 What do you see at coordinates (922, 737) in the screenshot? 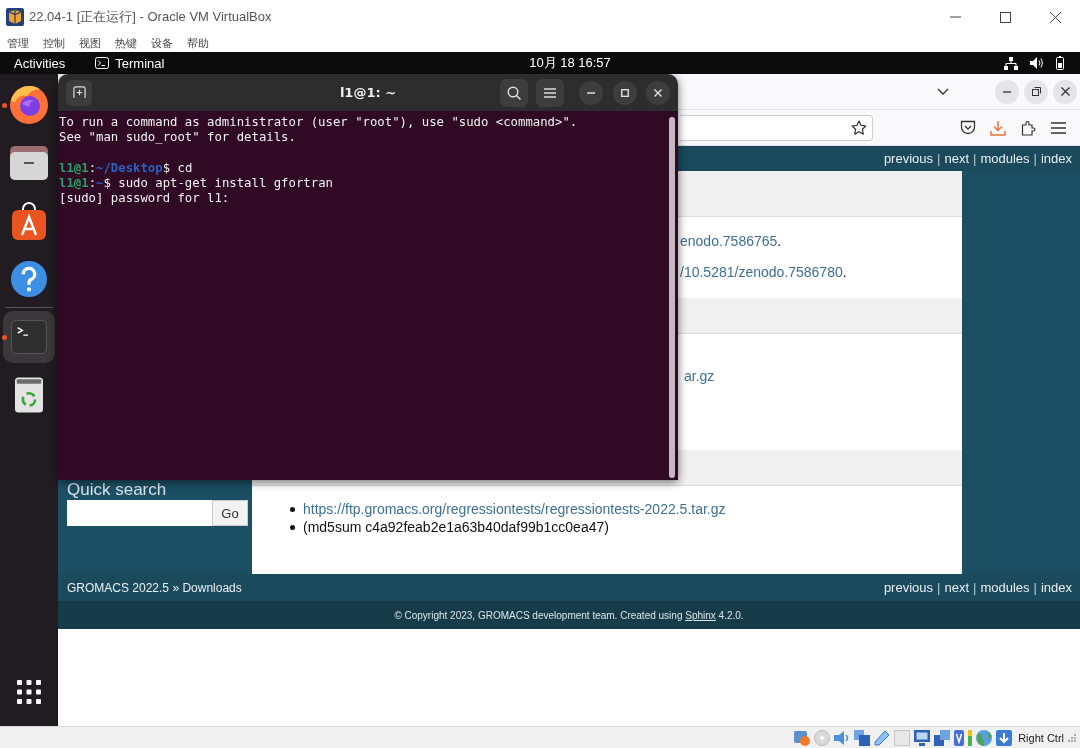
I see `monitor-icon` at bounding box center [922, 737].